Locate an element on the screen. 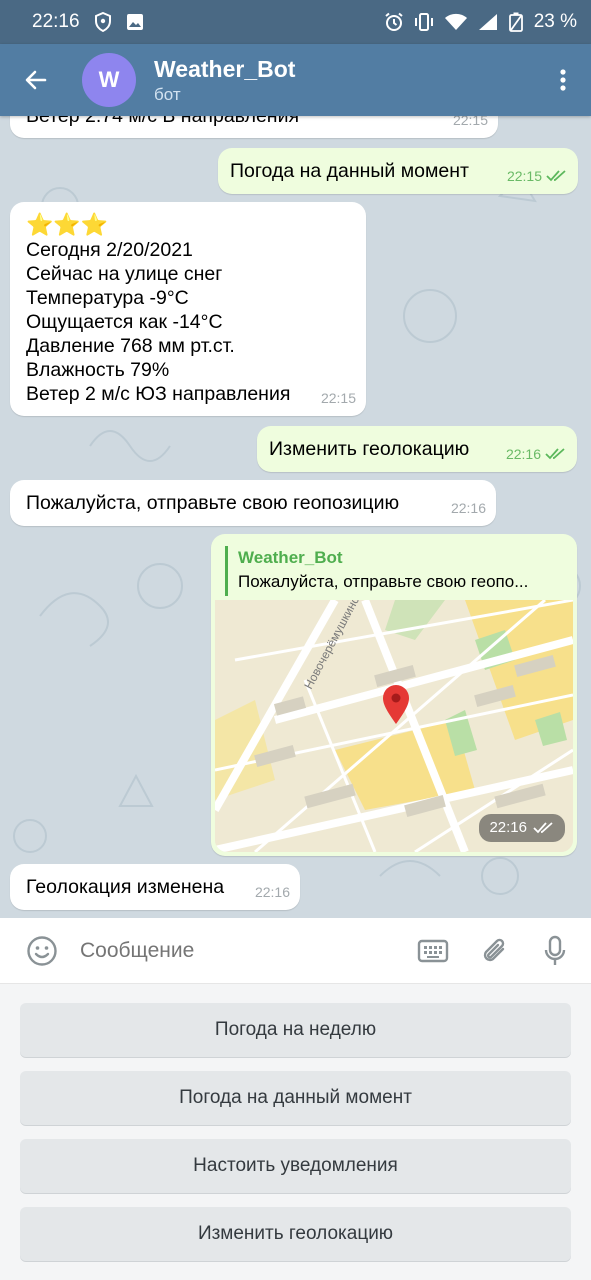  bot-keyboard-button is located at coordinates (433, 951).